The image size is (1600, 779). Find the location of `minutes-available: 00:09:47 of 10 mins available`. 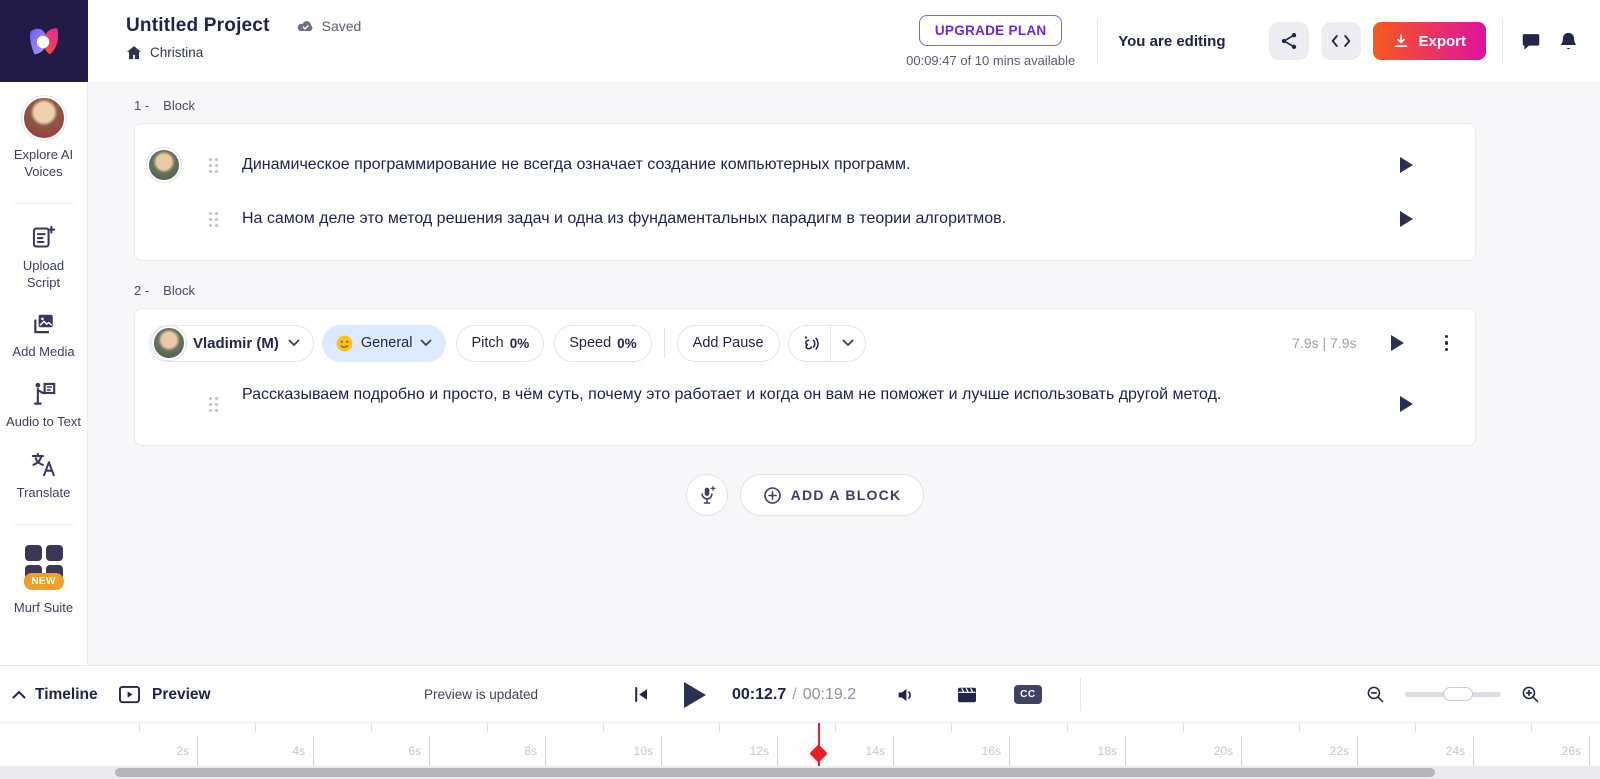

minutes-available: 00:09:47 of 10 mins available is located at coordinates (991, 60).